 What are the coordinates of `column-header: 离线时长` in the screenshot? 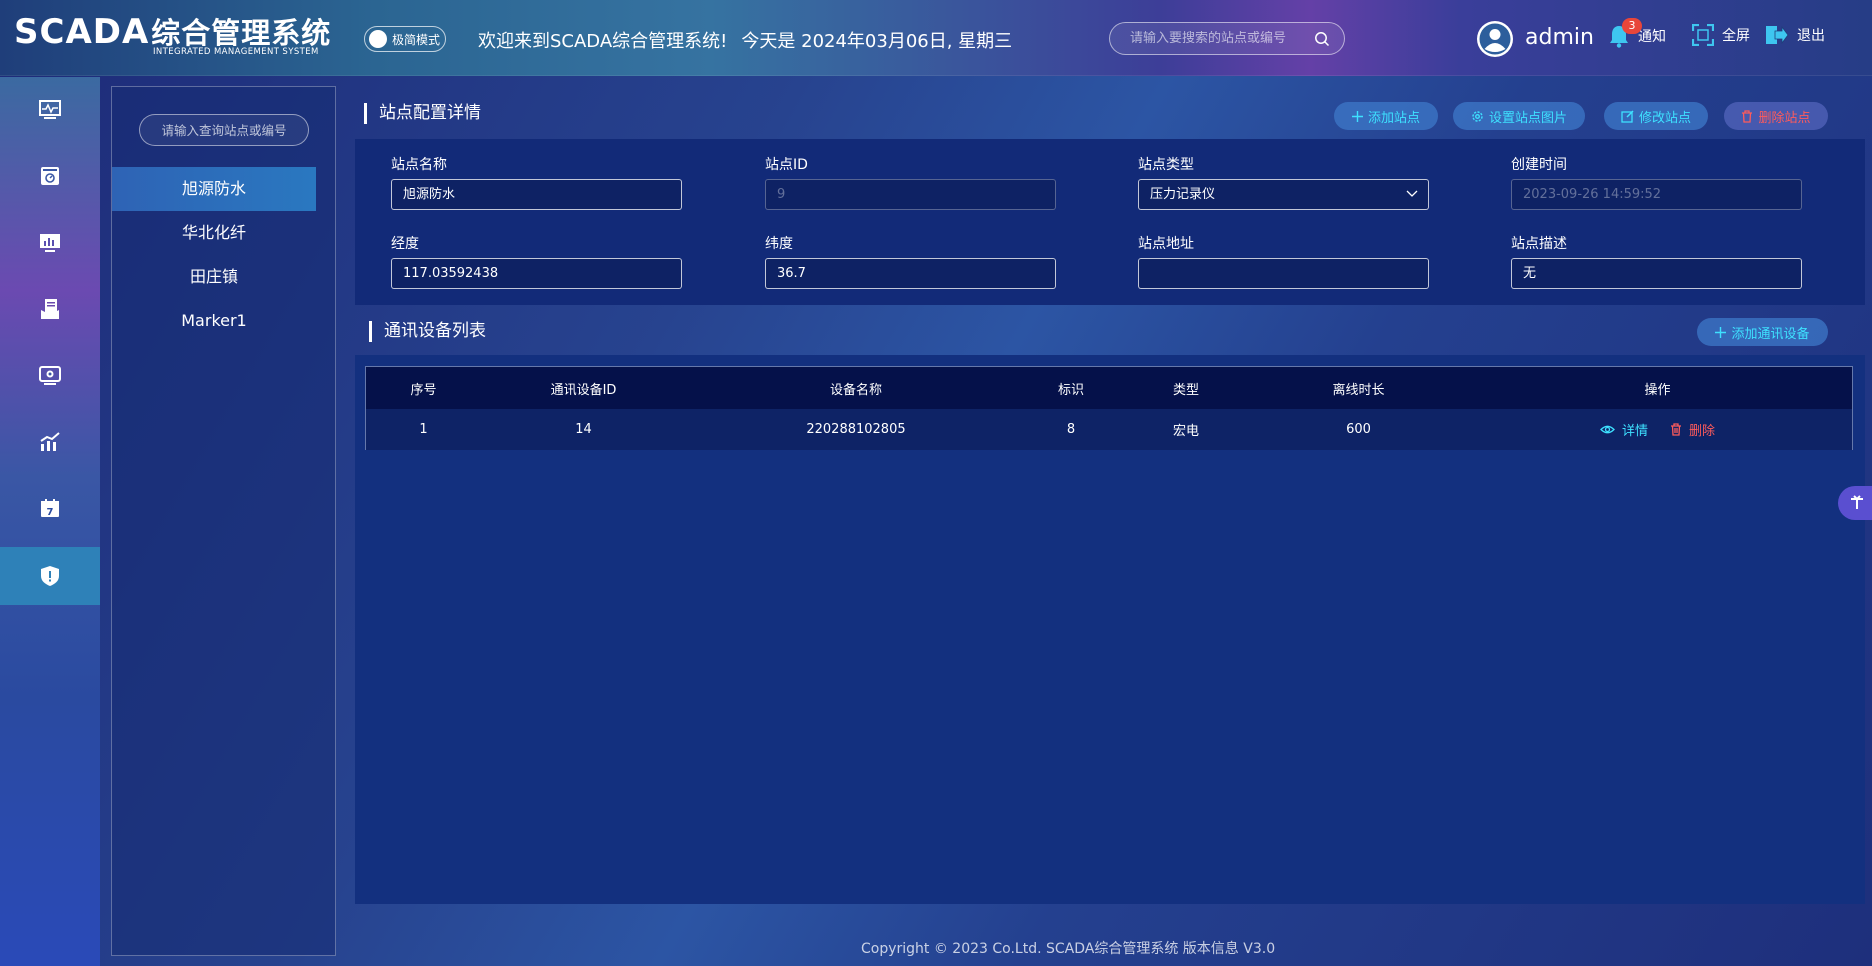 It's located at (1358, 390).